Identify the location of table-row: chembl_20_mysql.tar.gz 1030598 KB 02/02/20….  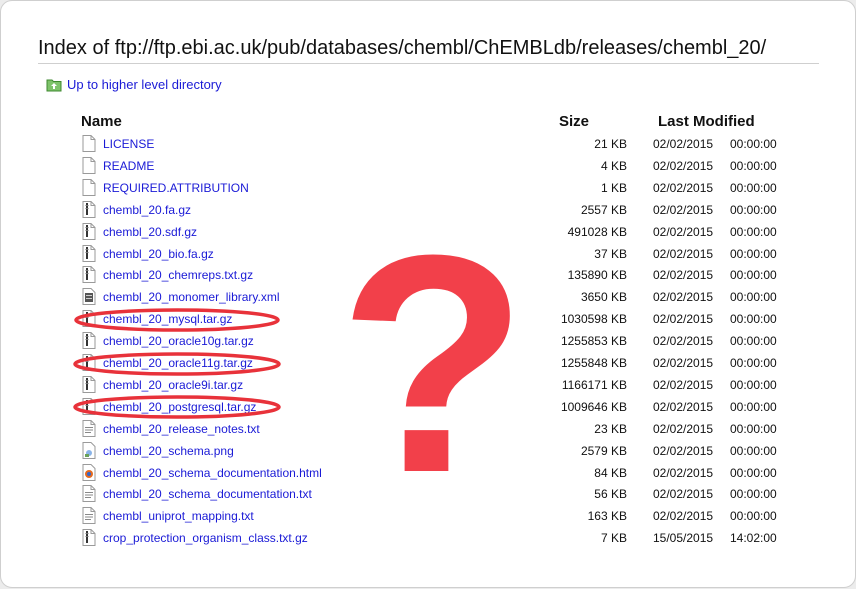
(428, 319).